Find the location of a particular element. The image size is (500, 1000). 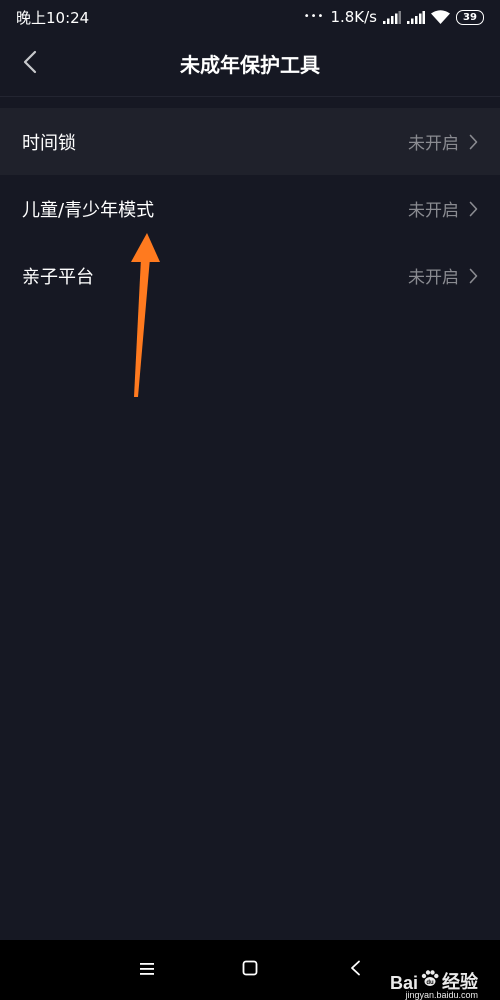

notification-dots: ••• is located at coordinates (314, 16).